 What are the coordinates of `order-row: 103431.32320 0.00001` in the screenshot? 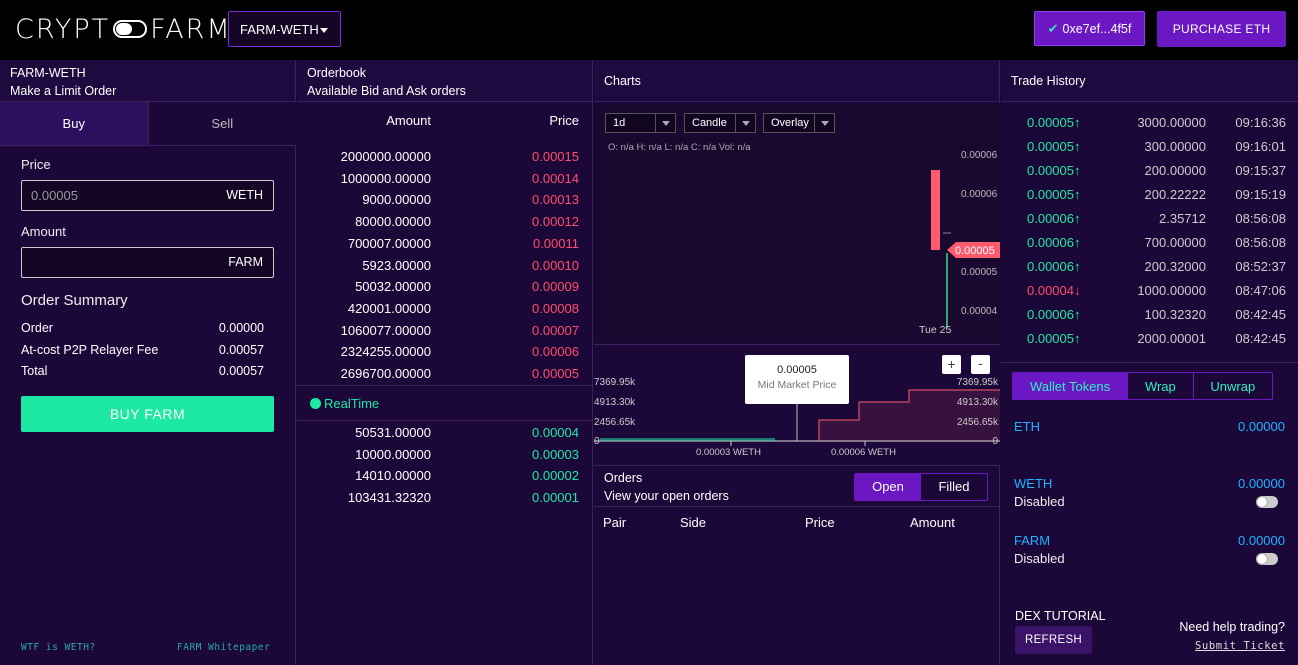 It's located at (445, 497).